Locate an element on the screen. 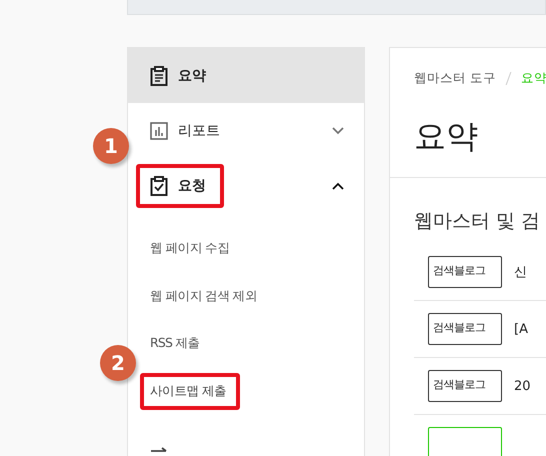 This screenshot has width=546, height=456. clipboard-icon is located at coordinates (159, 76).